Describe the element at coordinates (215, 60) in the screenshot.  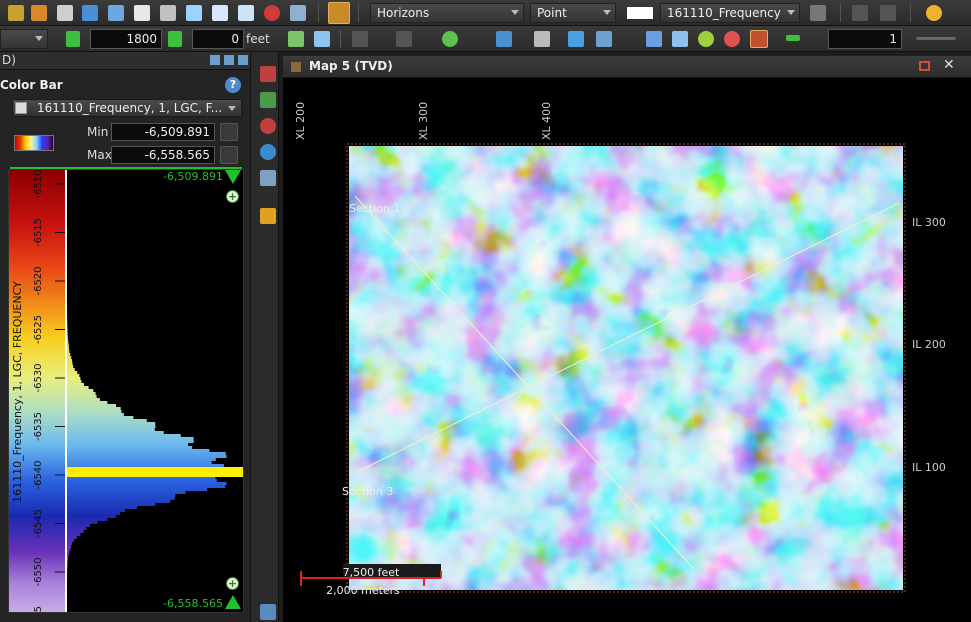
I see `panel-pin-icon` at that location.